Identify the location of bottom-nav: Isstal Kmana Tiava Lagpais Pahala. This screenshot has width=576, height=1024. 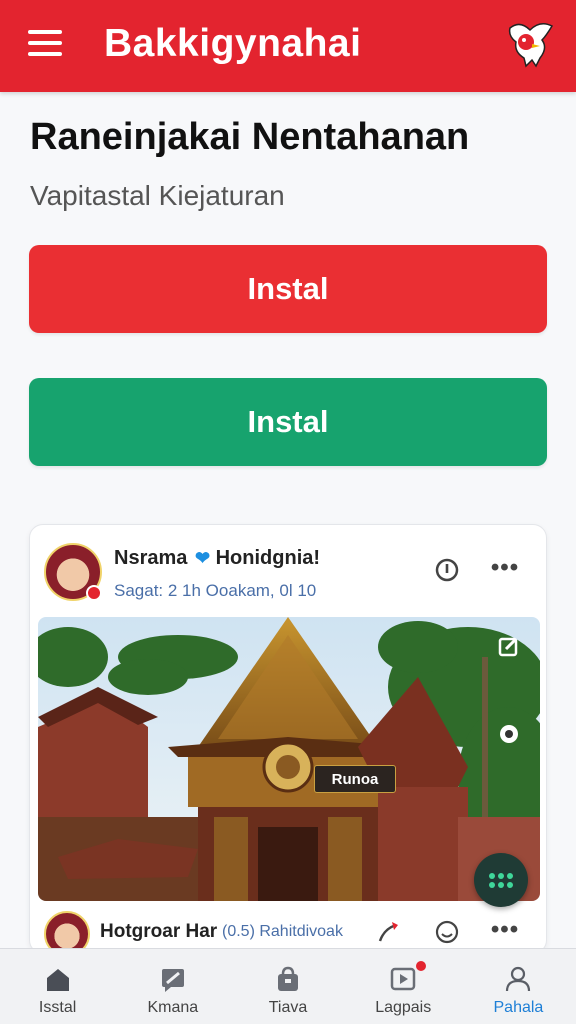
(288, 986).